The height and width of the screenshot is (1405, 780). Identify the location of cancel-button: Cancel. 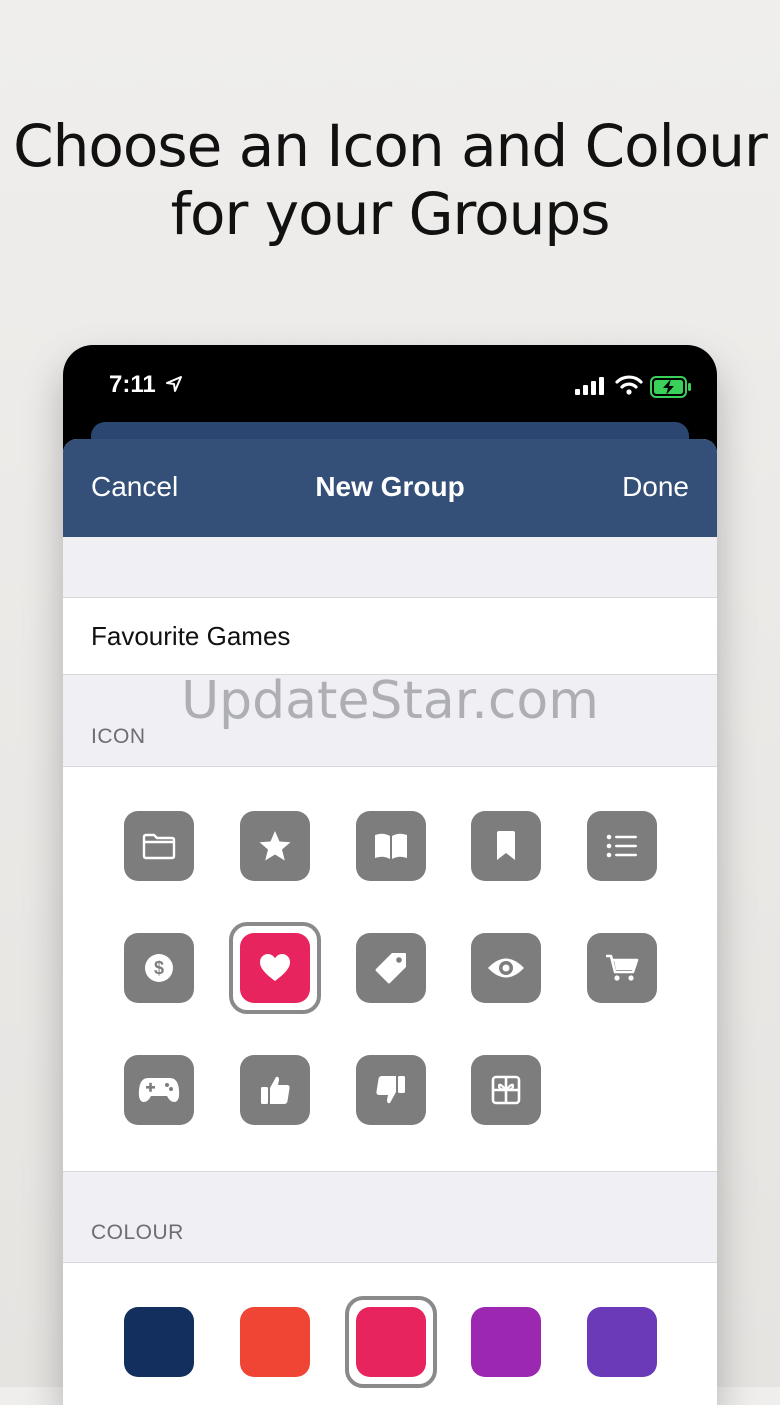
(134, 487).